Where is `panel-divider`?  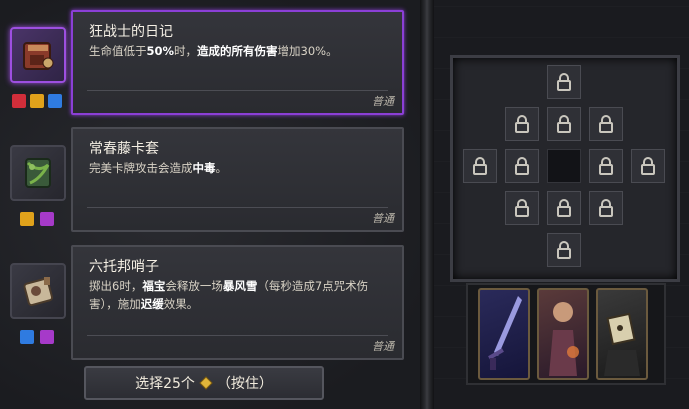 panel-divider is located at coordinates (427, 204).